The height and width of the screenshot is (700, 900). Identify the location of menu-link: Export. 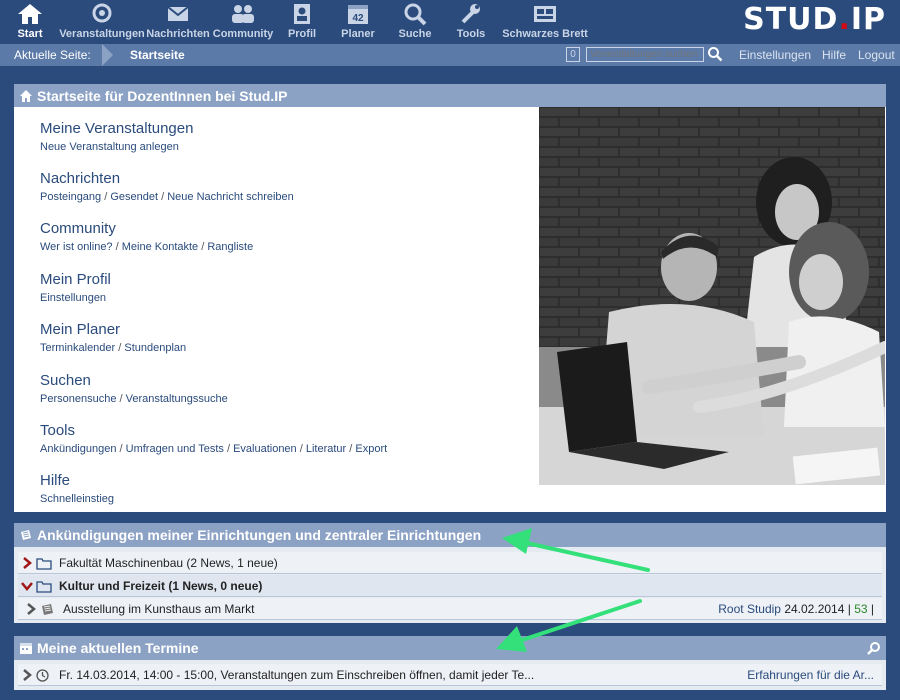
(371, 449).